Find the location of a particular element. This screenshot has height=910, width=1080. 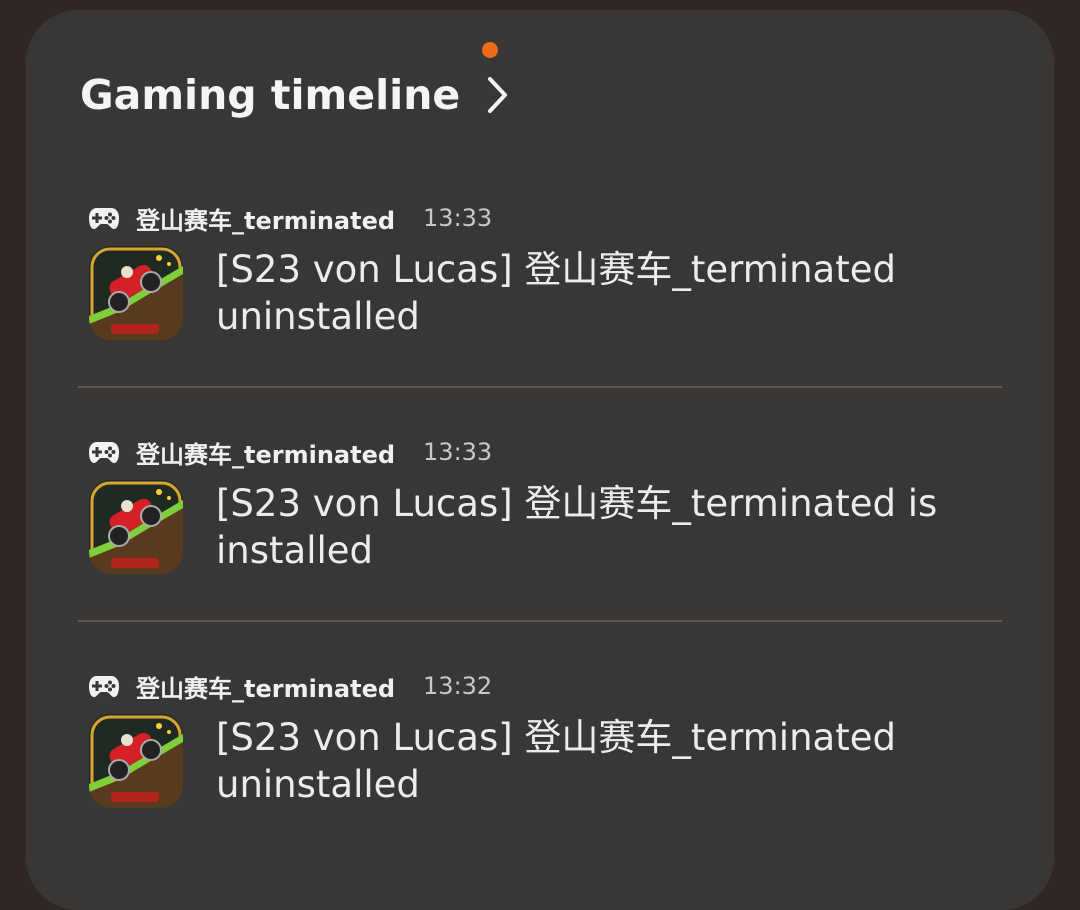

notification-dot is located at coordinates (490, 50).